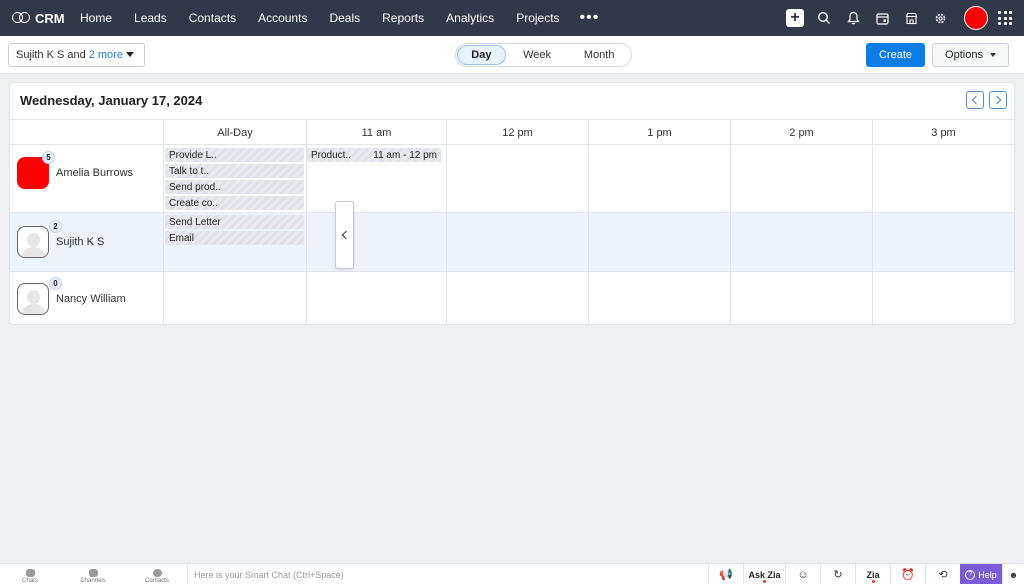  I want to click on chat-bubble-icon, so click(30, 573).